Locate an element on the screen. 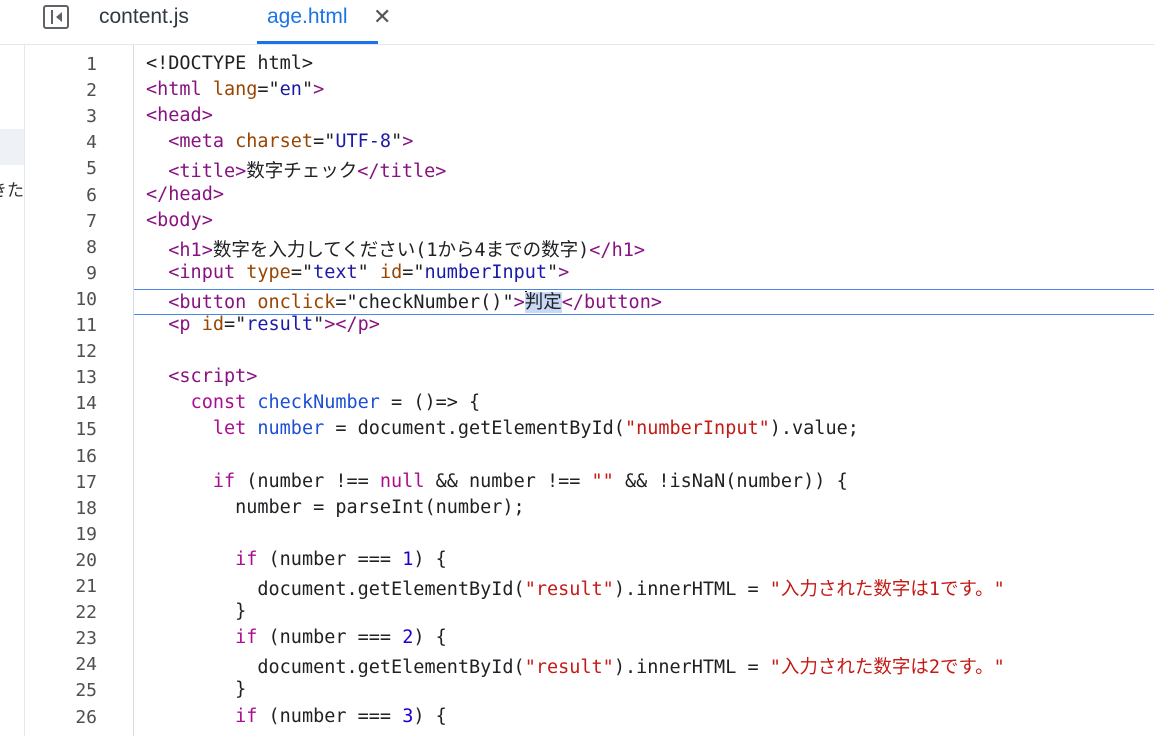  line-number: 13 is located at coordinates (86, 377).